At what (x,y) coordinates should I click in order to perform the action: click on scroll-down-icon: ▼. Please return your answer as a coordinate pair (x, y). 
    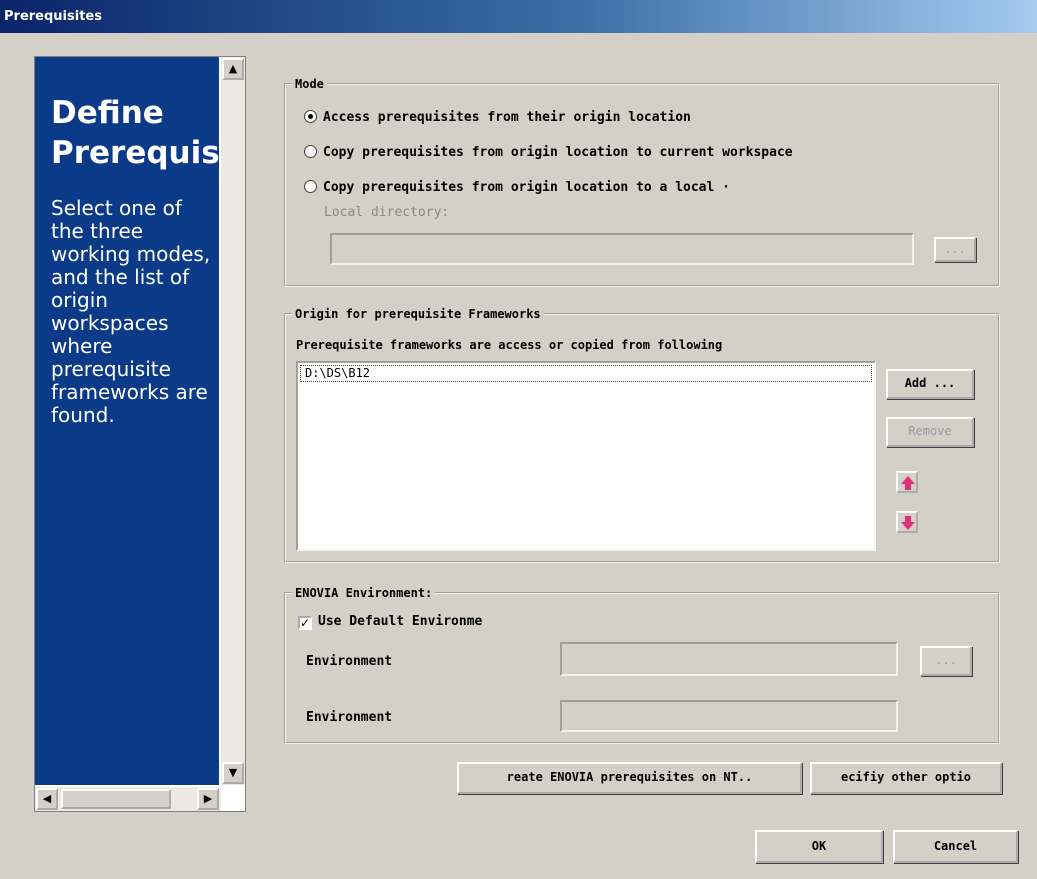
    Looking at the image, I should click on (233, 773).